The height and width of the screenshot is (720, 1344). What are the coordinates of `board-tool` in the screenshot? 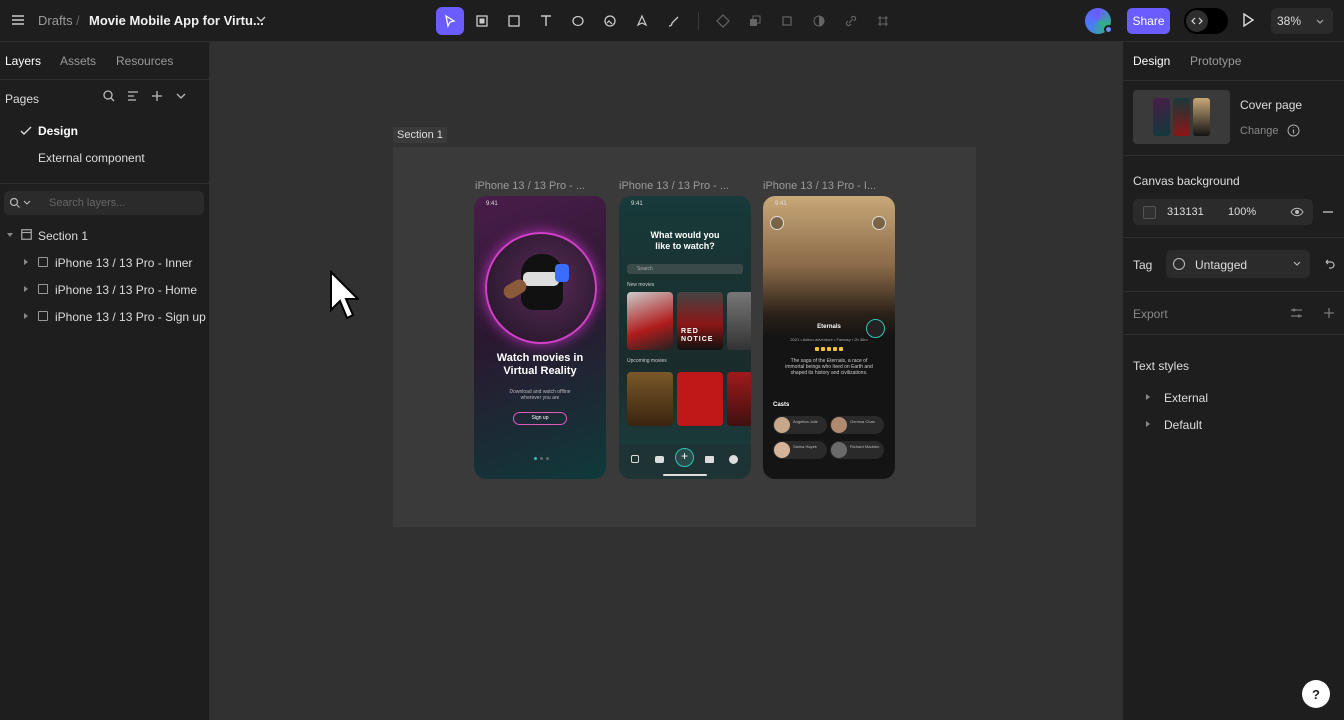 It's located at (482, 21).